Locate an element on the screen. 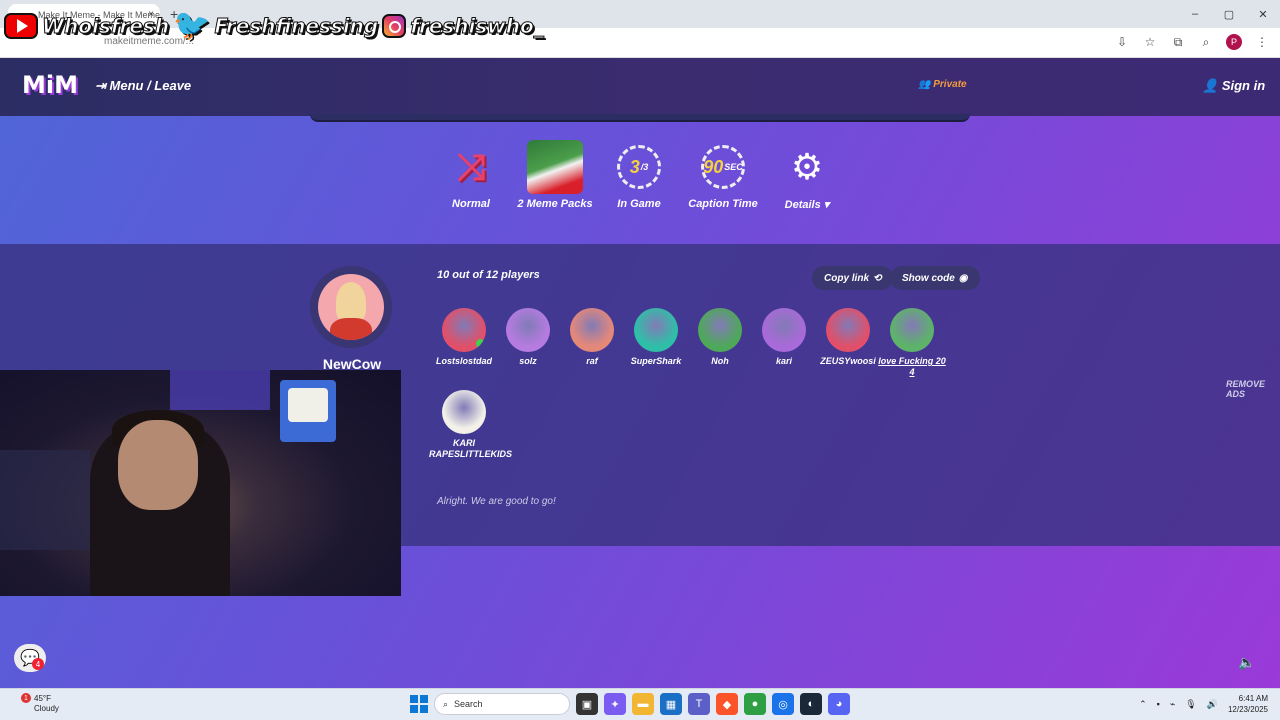 This screenshot has width=1280, height=720. private-icon: 👥 is located at coordinates (926, 84).